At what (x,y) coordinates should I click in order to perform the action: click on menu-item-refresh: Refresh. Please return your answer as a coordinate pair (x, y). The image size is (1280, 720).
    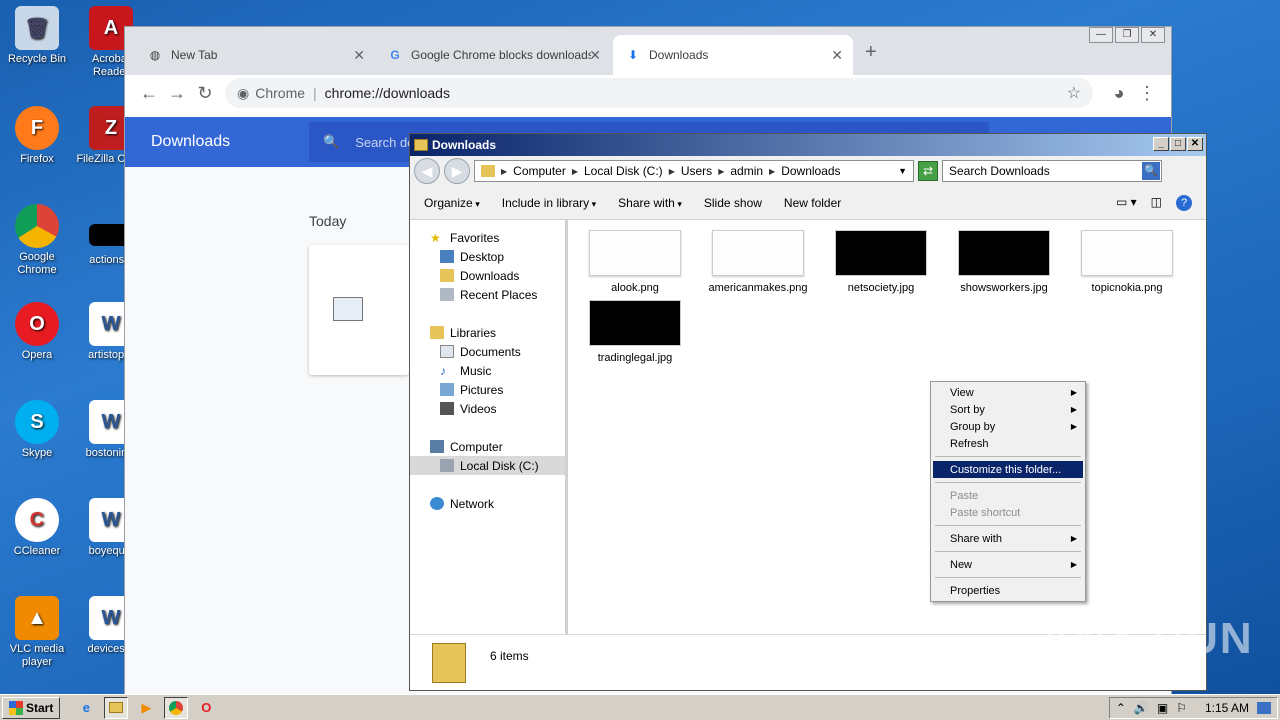
    Looking at the image, I should click on (1008, 443).